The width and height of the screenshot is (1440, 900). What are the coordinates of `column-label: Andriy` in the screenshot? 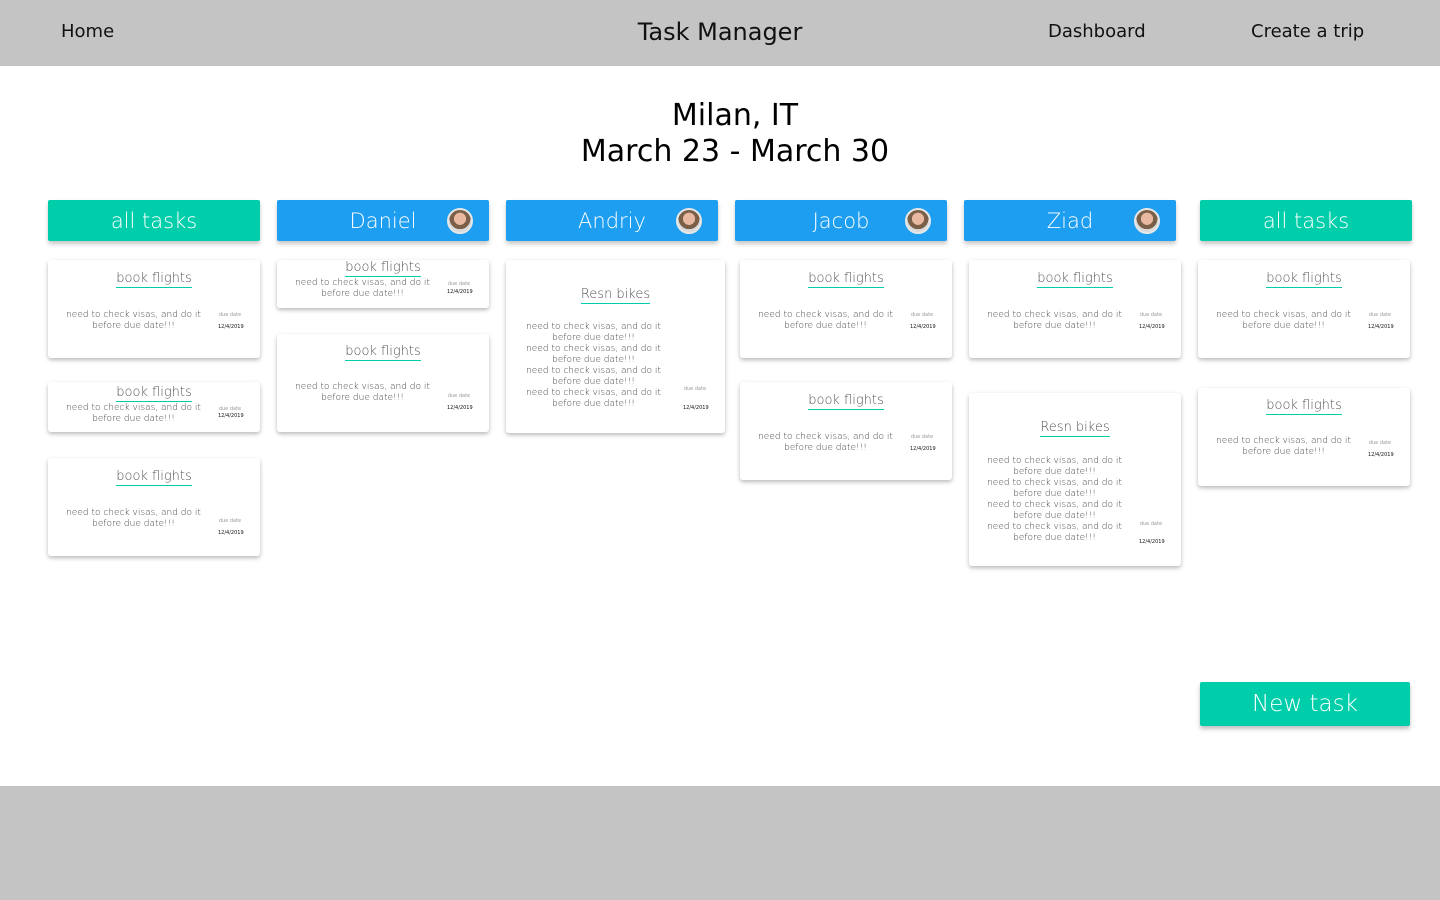 It's located at (612, 220).